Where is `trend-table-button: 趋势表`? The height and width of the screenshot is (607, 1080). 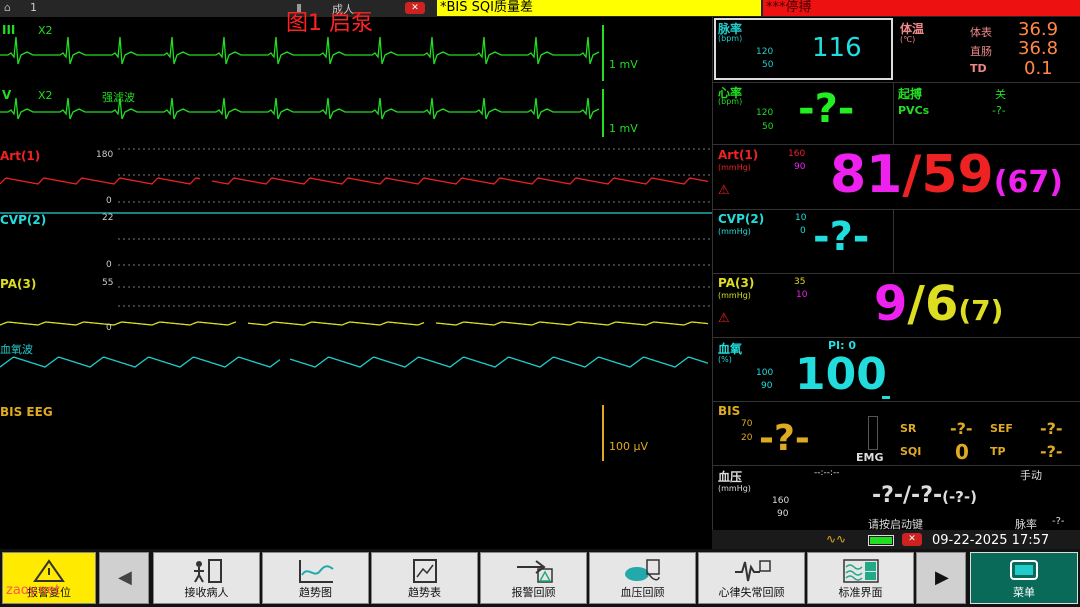 trend-table-button: 趋势表 is located at coordinates (424, 578).